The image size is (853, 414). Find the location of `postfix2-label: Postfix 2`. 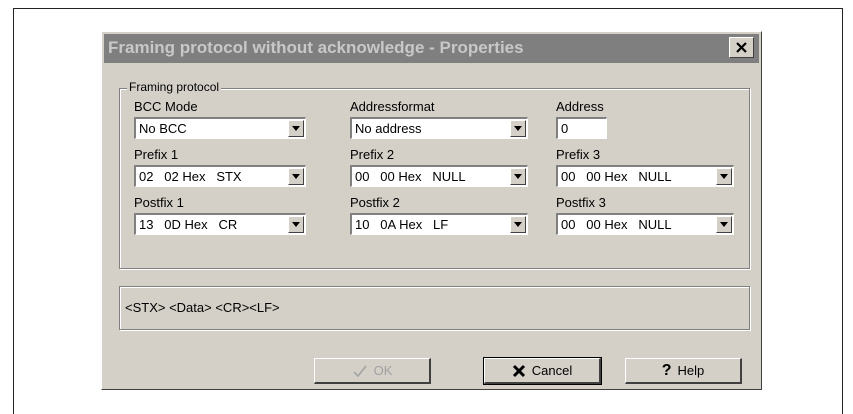

postfix2-label: Postfix 2 is located at coordinates (375, 202).